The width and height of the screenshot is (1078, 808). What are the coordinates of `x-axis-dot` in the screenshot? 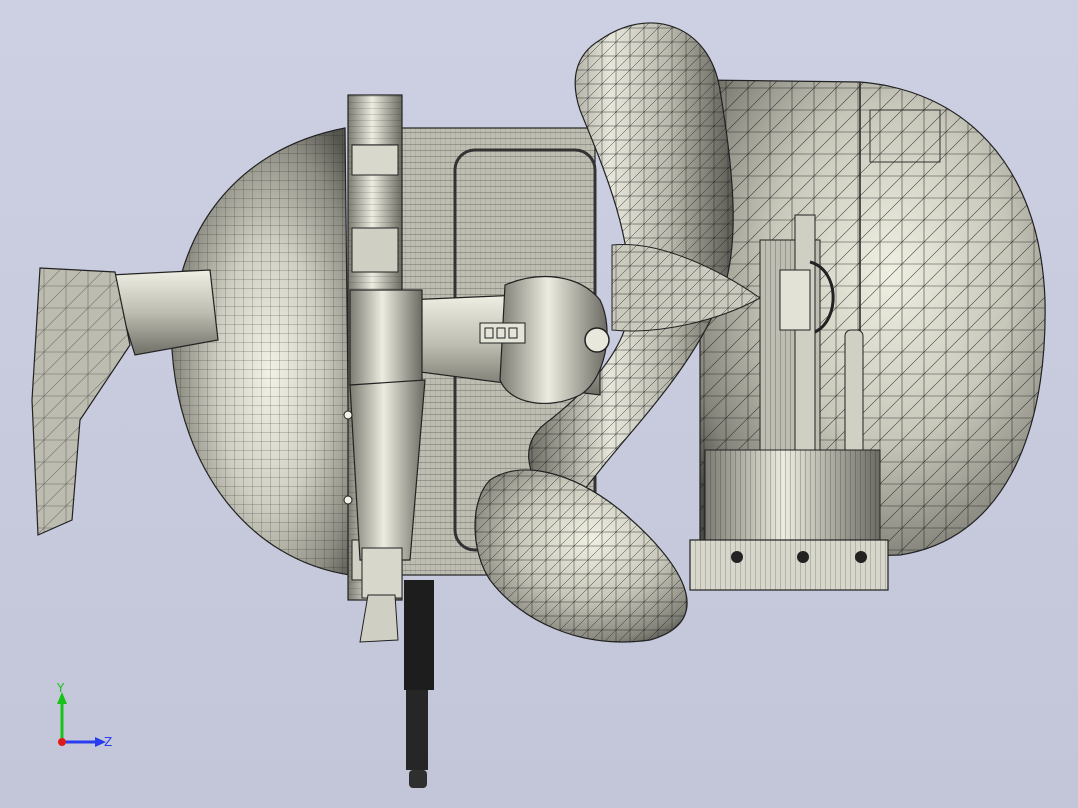 It's located at (62, 742).